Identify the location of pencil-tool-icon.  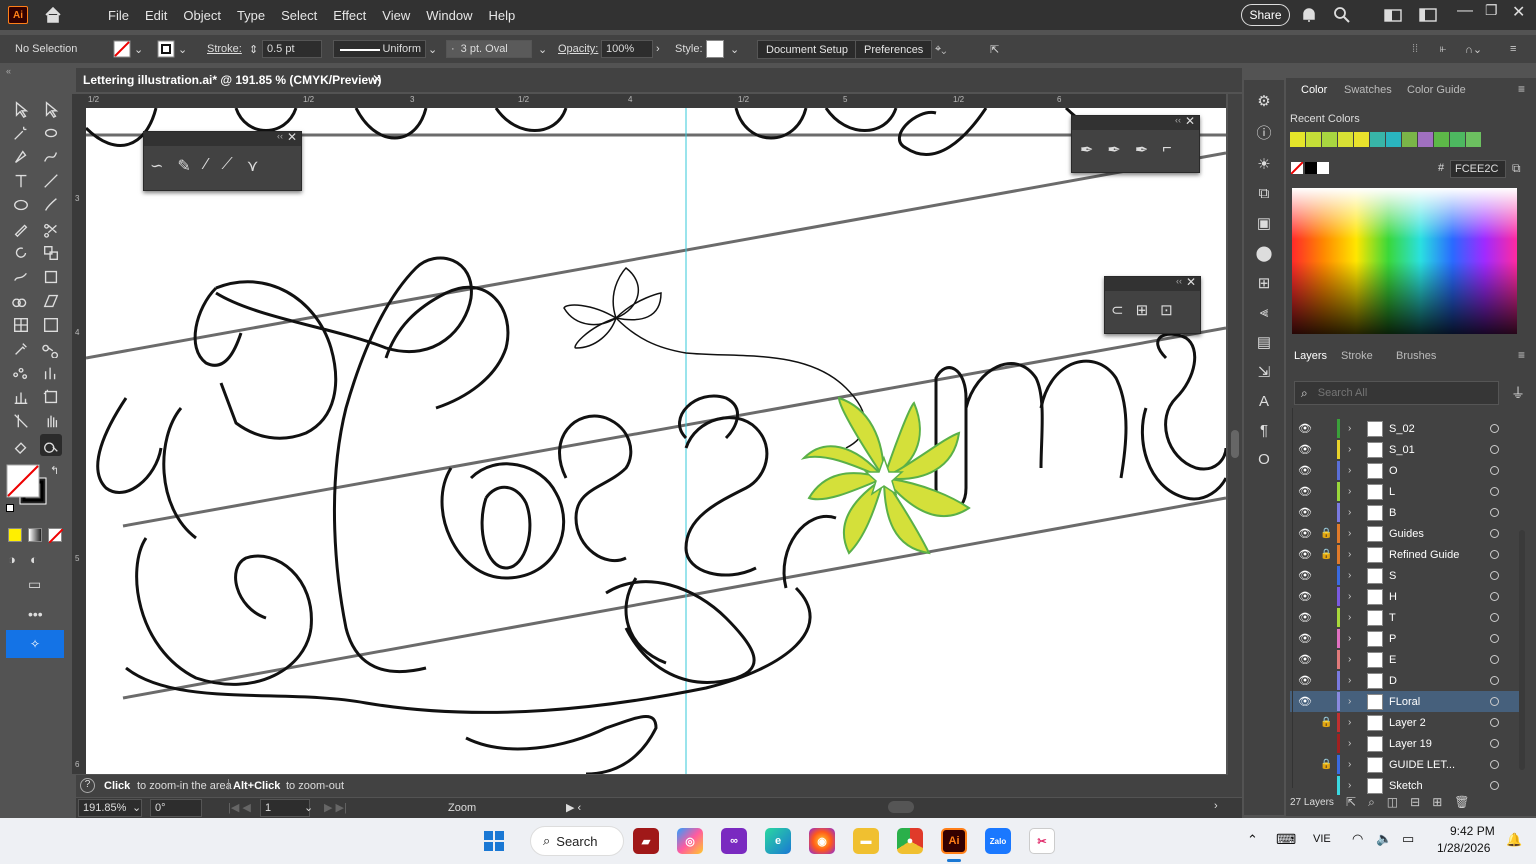
(21, 229).